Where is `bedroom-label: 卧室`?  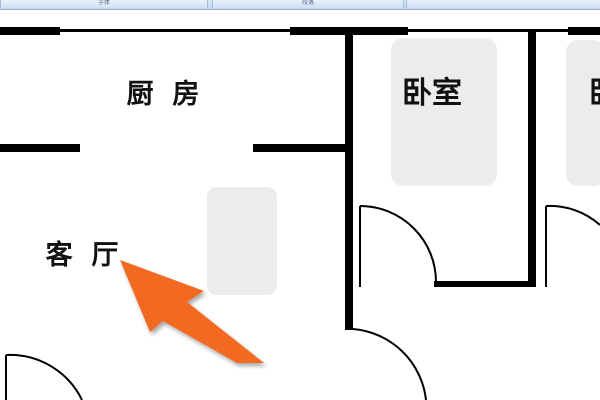 bedroom-label: 卧室 is located at coordinates (432, 93).